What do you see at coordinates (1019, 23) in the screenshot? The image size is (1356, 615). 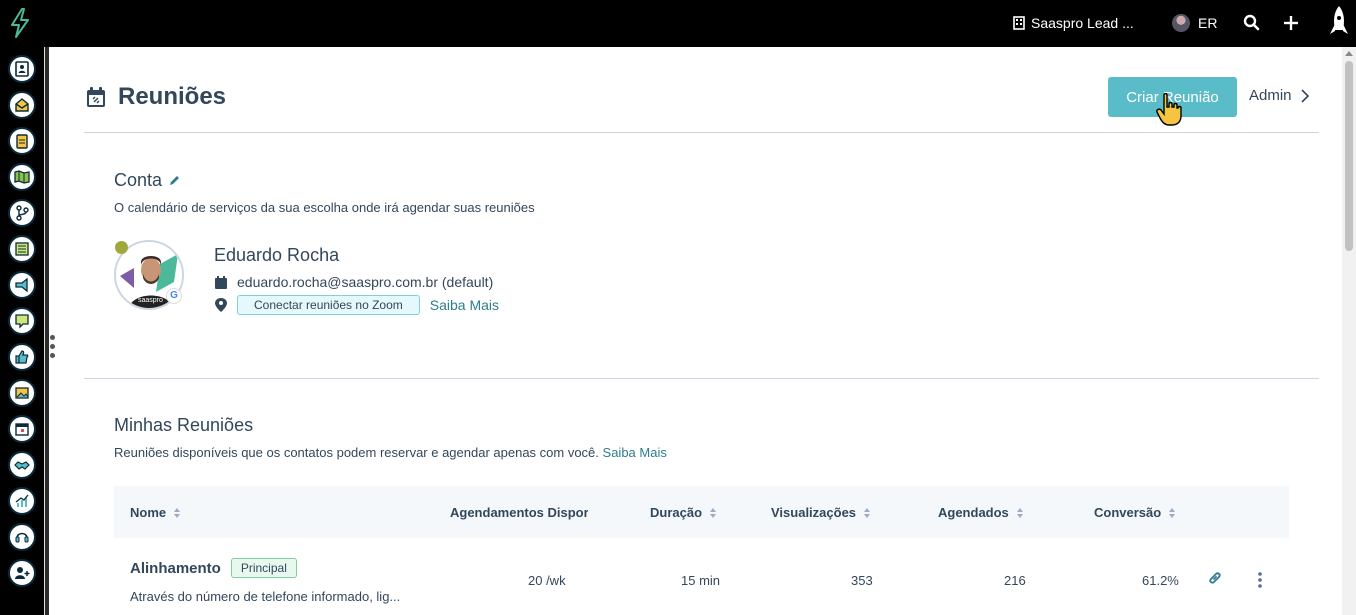 I see `building-icon` at bounding box center [1019, 23].